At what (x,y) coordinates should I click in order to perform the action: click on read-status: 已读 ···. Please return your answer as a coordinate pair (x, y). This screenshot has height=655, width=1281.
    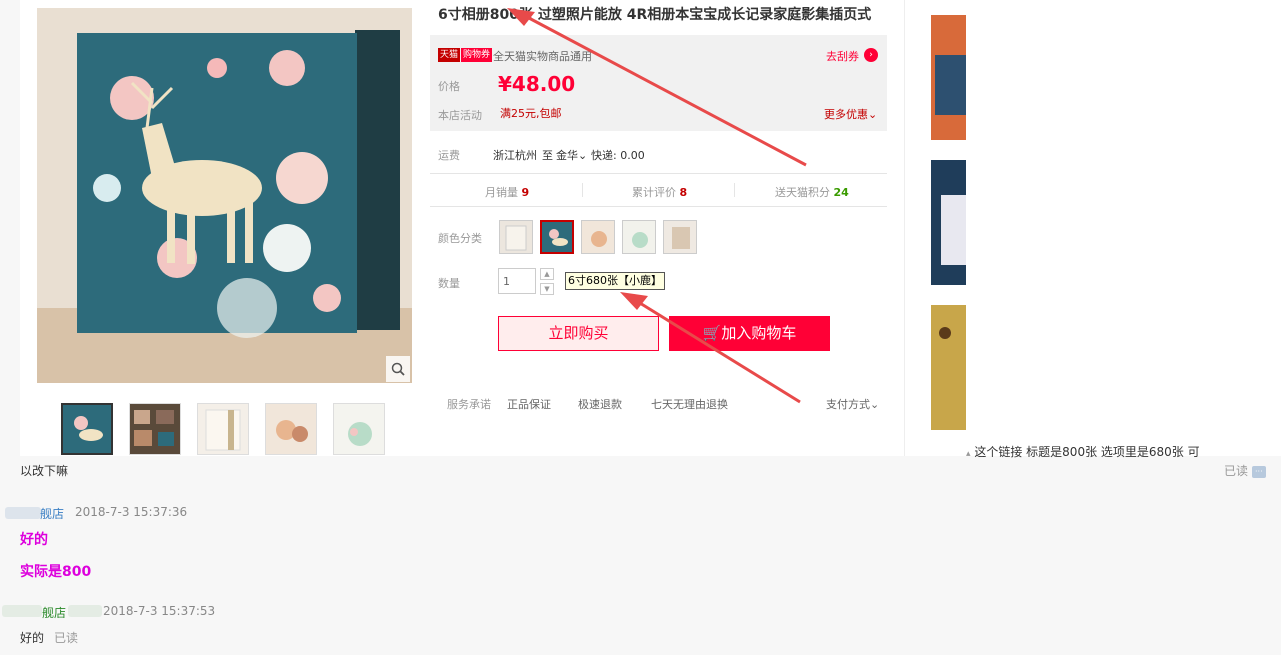
    Looking at the image, I should click on (1245, 470).